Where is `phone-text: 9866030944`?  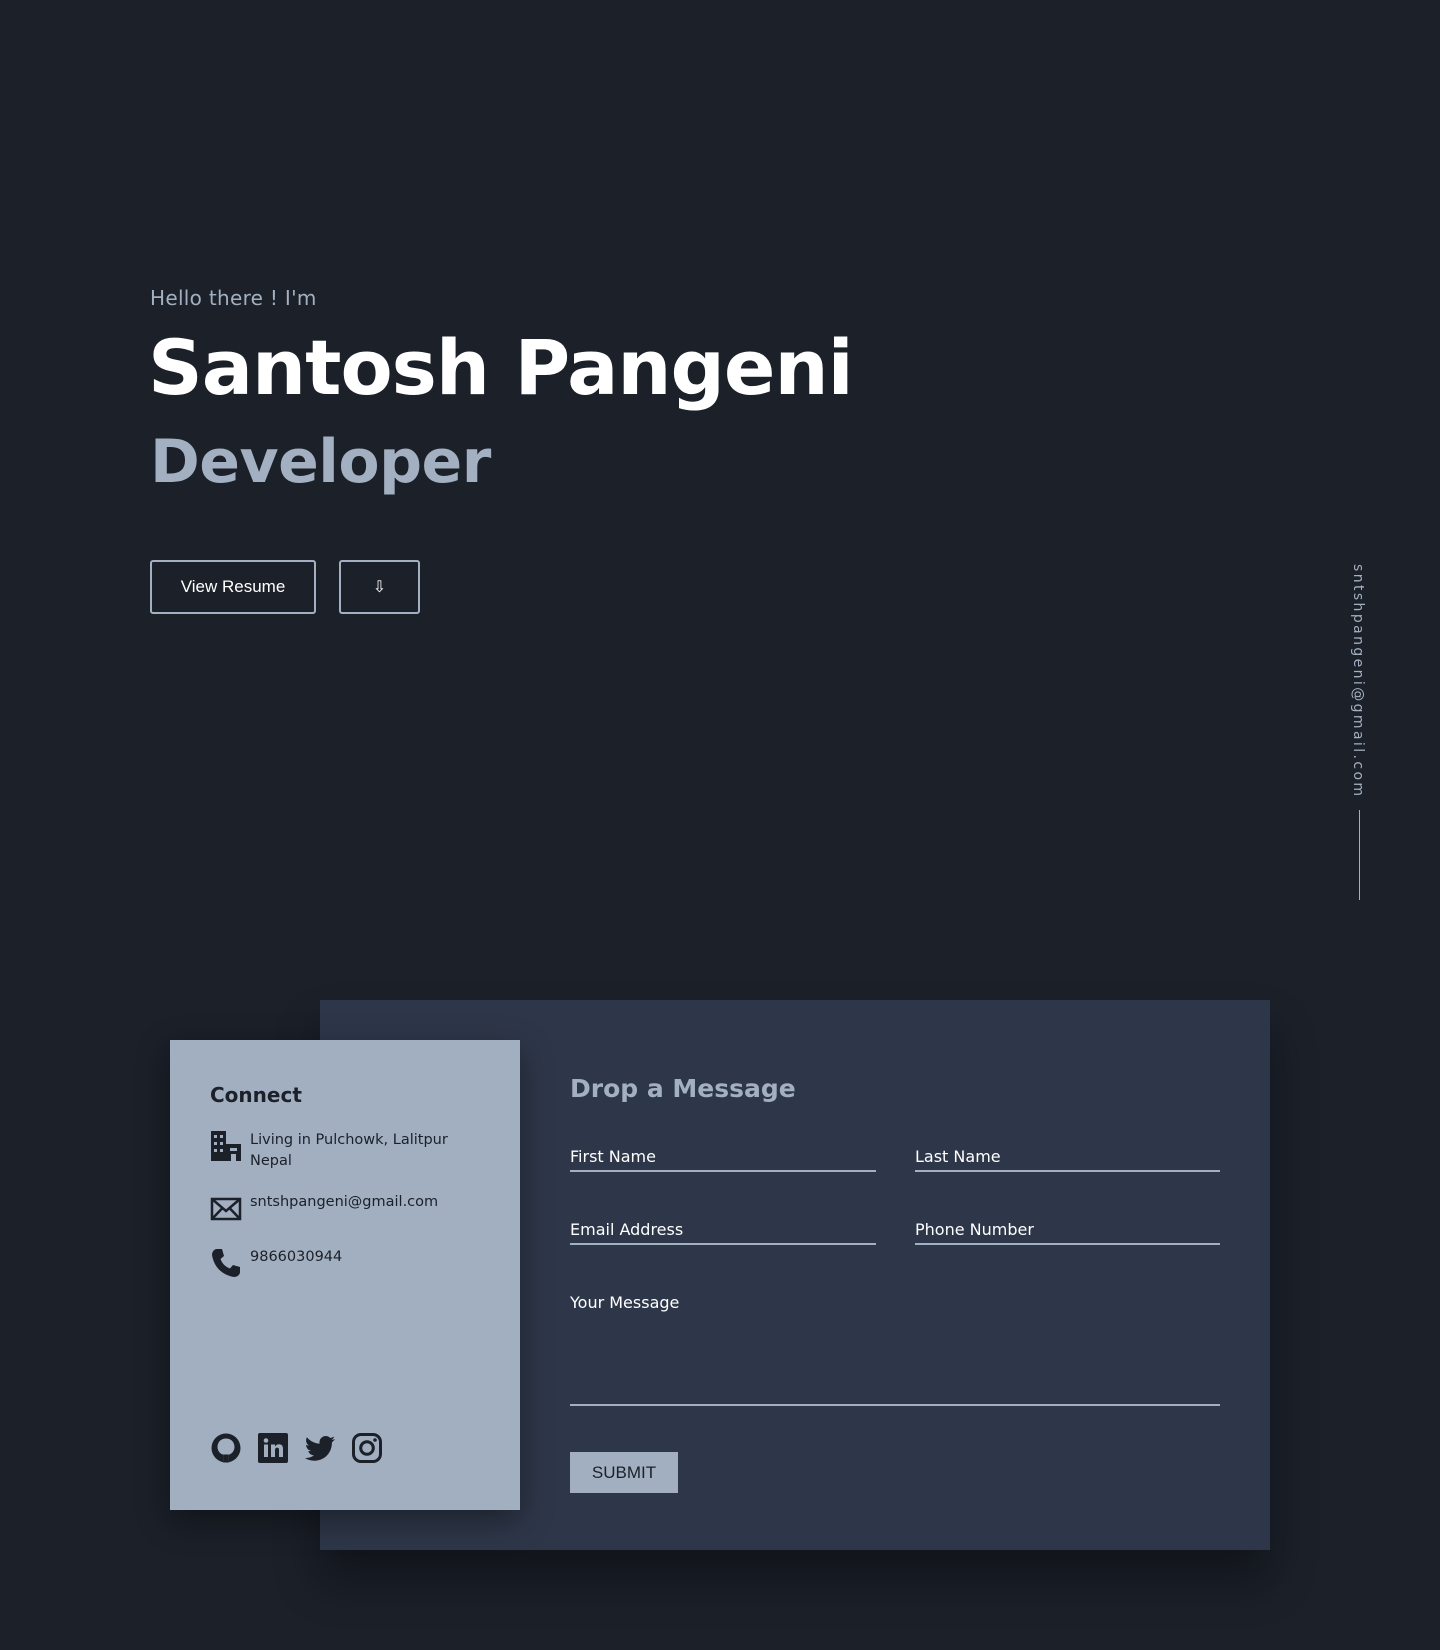 phone-text: 9866030944 is located at coordinates (296, 1257).